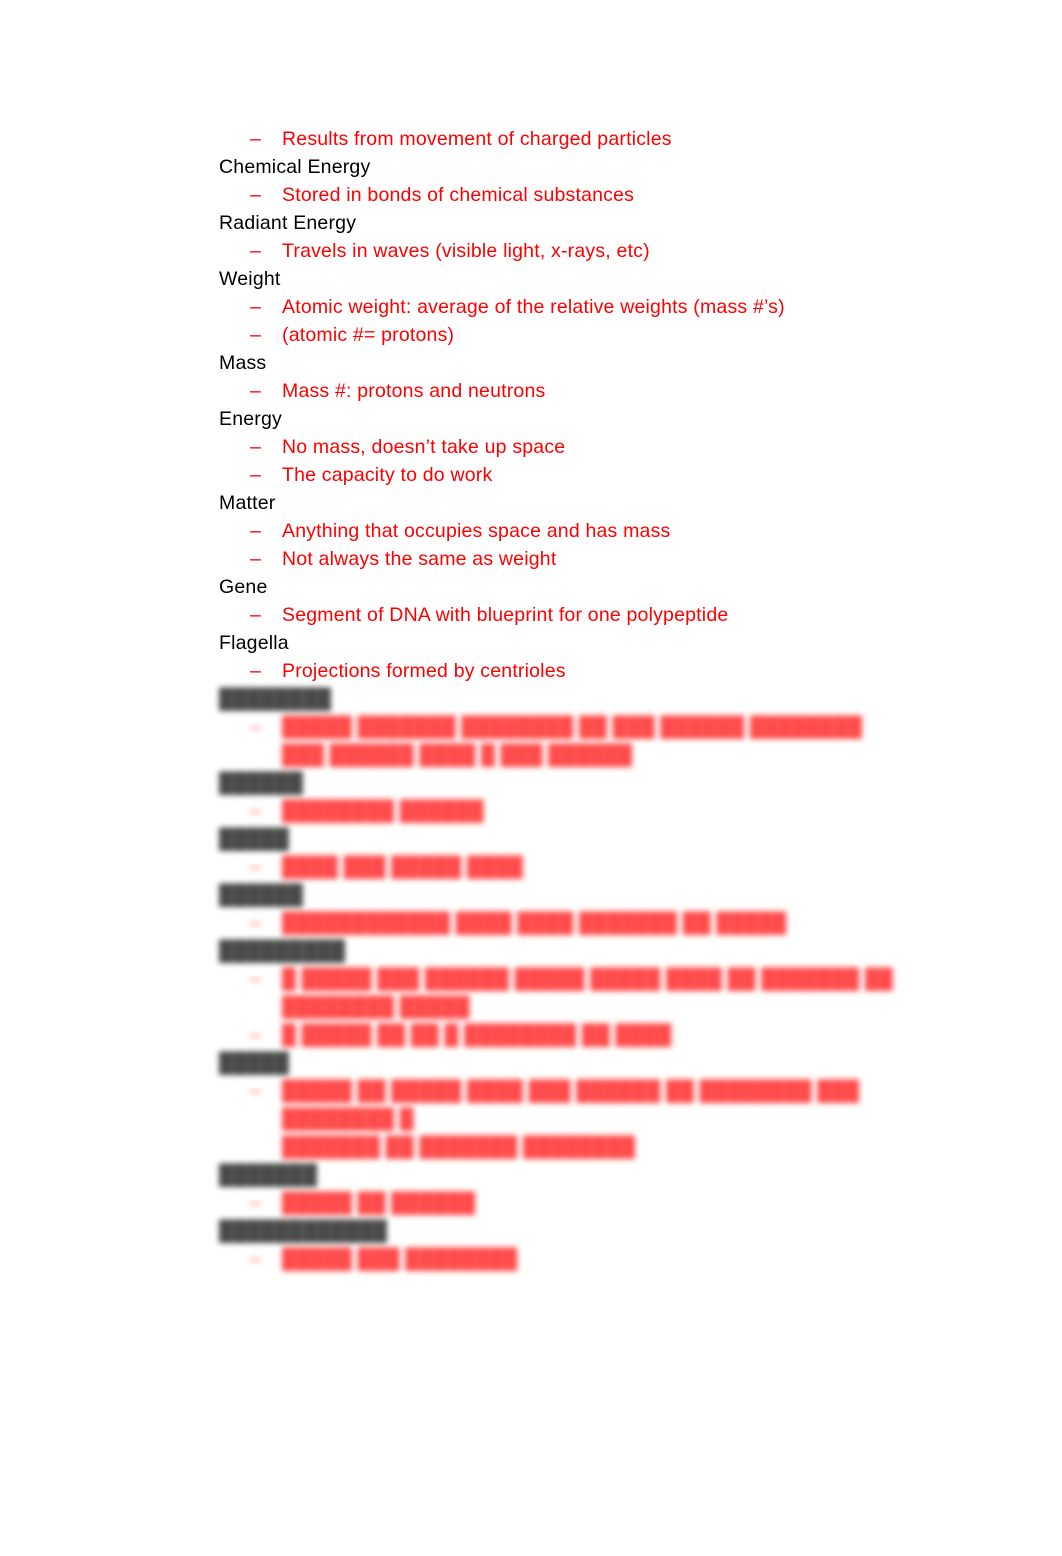 Image resolution: width=1062 pixels, height=1556 pixels. I want to click on outline-term-blurred: █████████, so click(282, 951).